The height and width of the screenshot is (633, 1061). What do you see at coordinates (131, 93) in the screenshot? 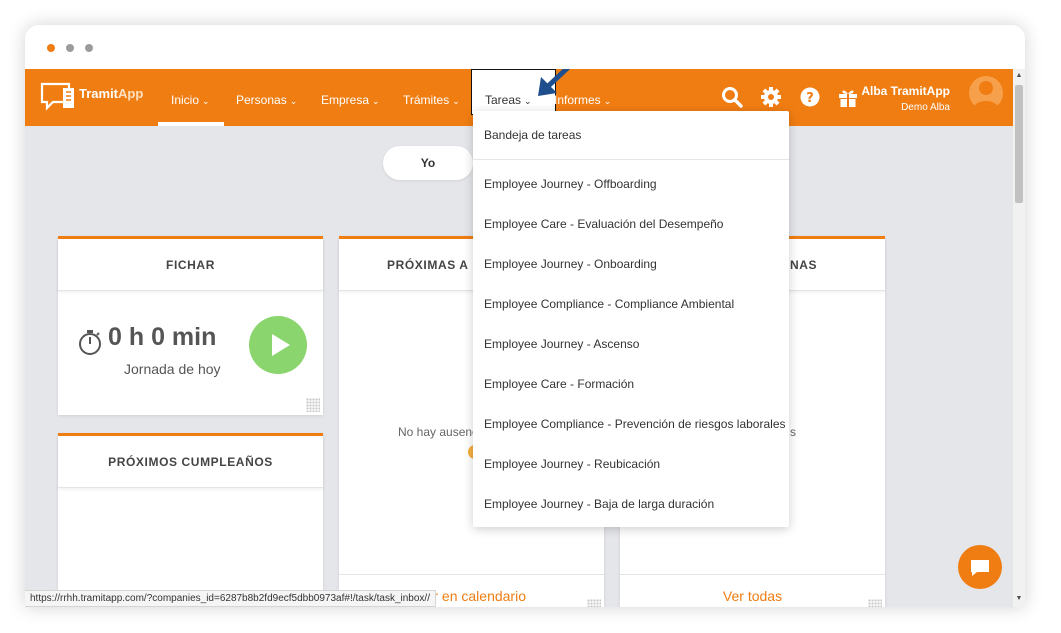
I see `logo-text-part2: App` at bounding box center [131, 93].